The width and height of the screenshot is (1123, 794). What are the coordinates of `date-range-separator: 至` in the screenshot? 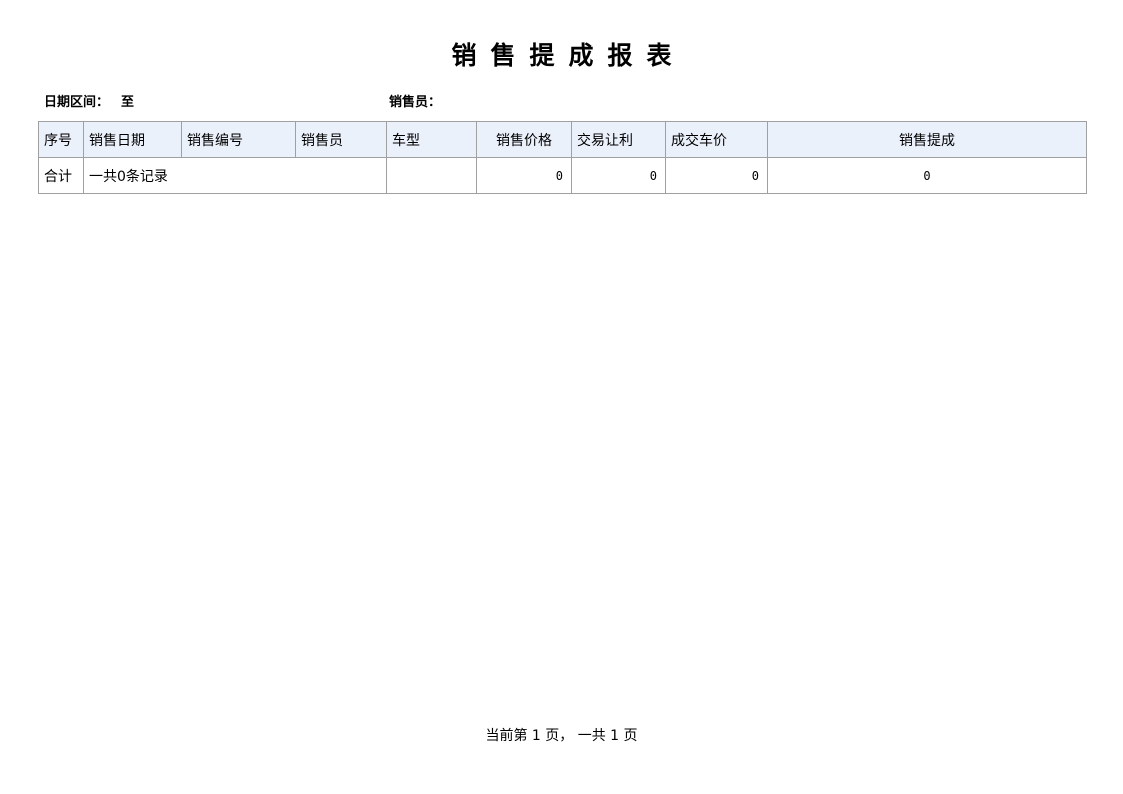 It's located at (128, 102).